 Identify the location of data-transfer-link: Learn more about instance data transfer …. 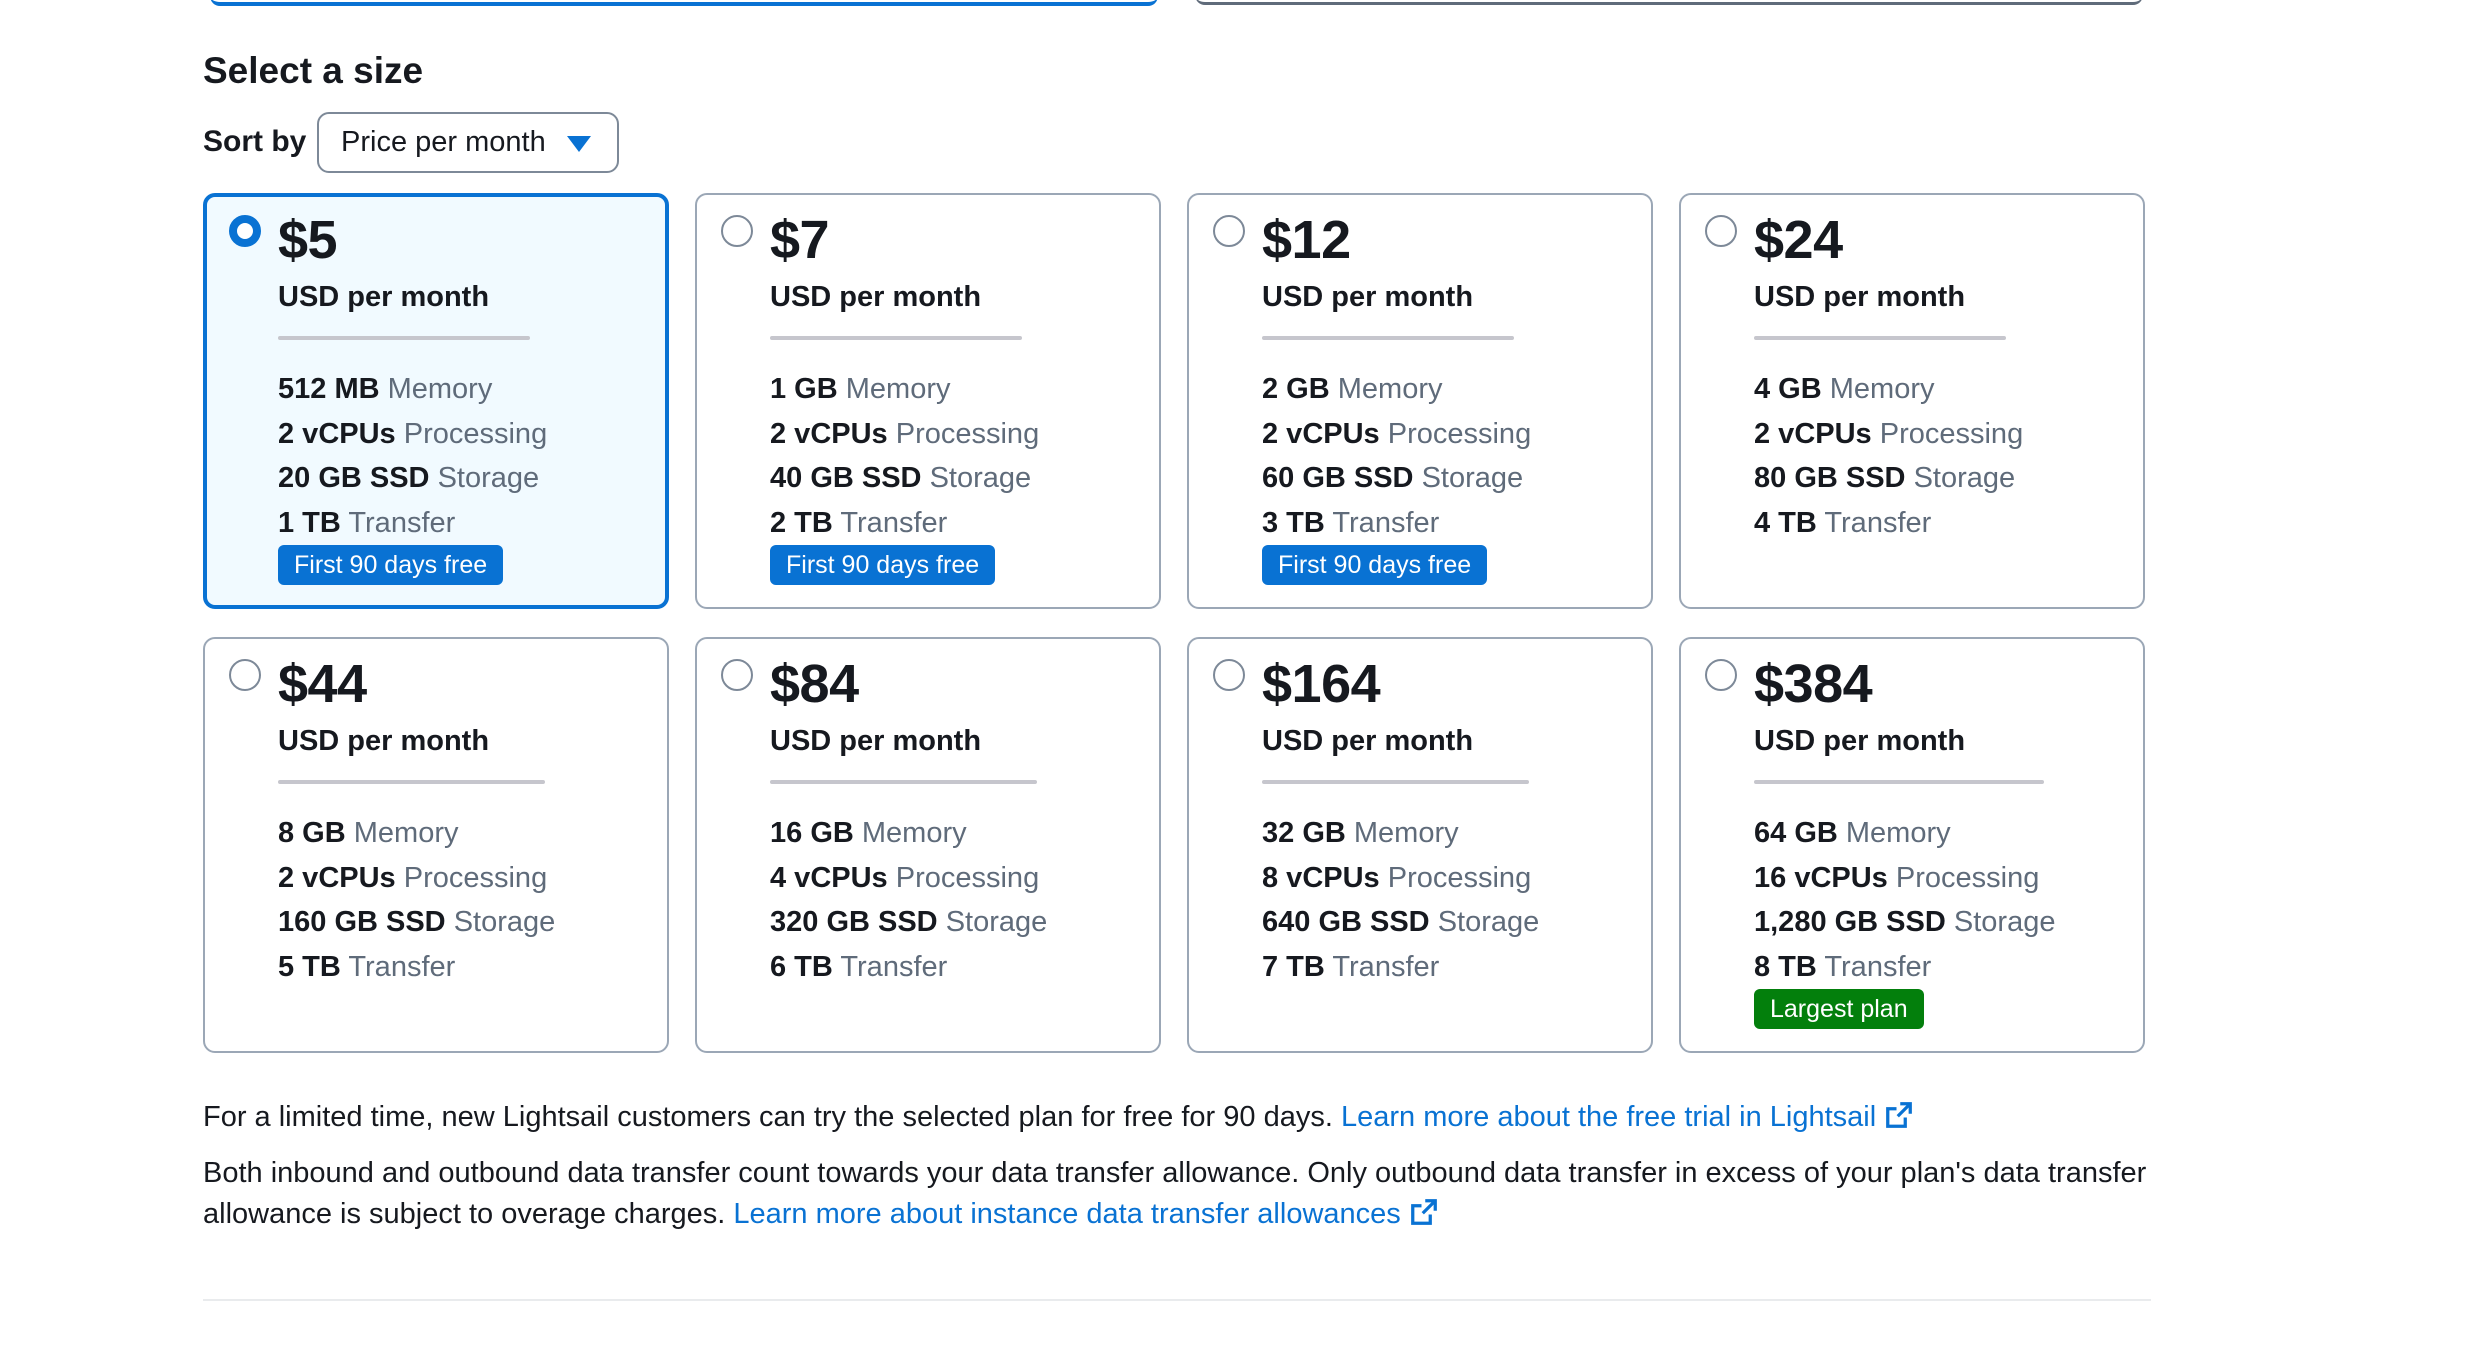
(1085, 1214).